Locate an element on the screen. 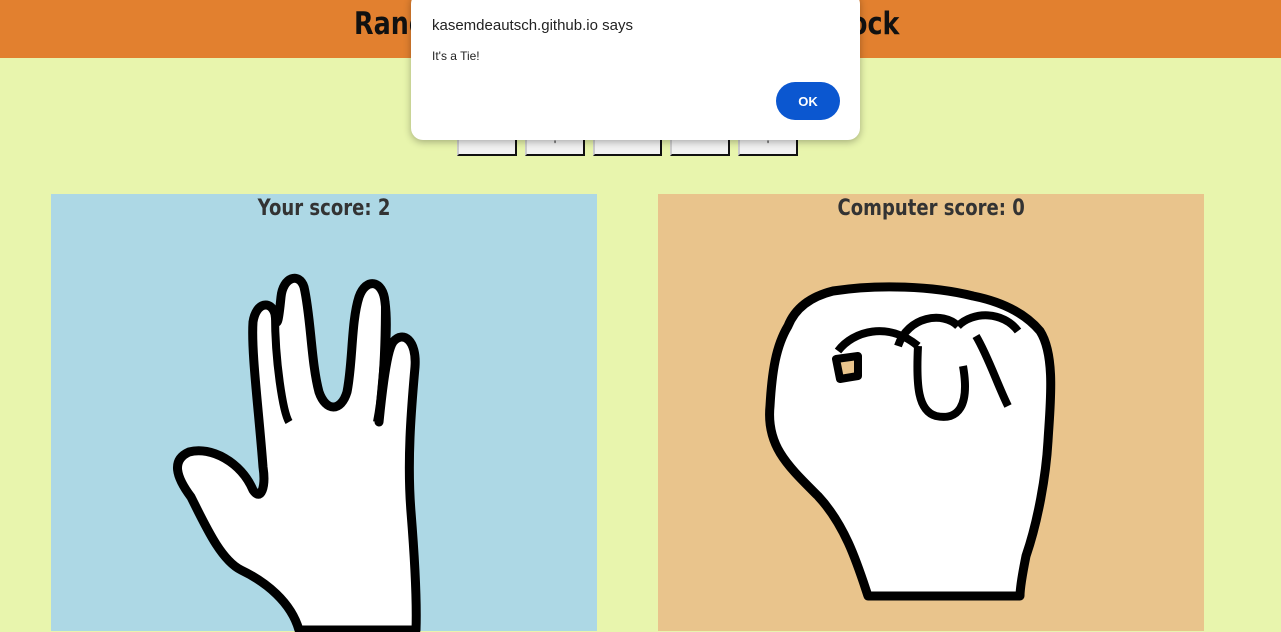 The image size is (1281, 632). player-score: Your score: 2 is located at coordinates (324, 208).